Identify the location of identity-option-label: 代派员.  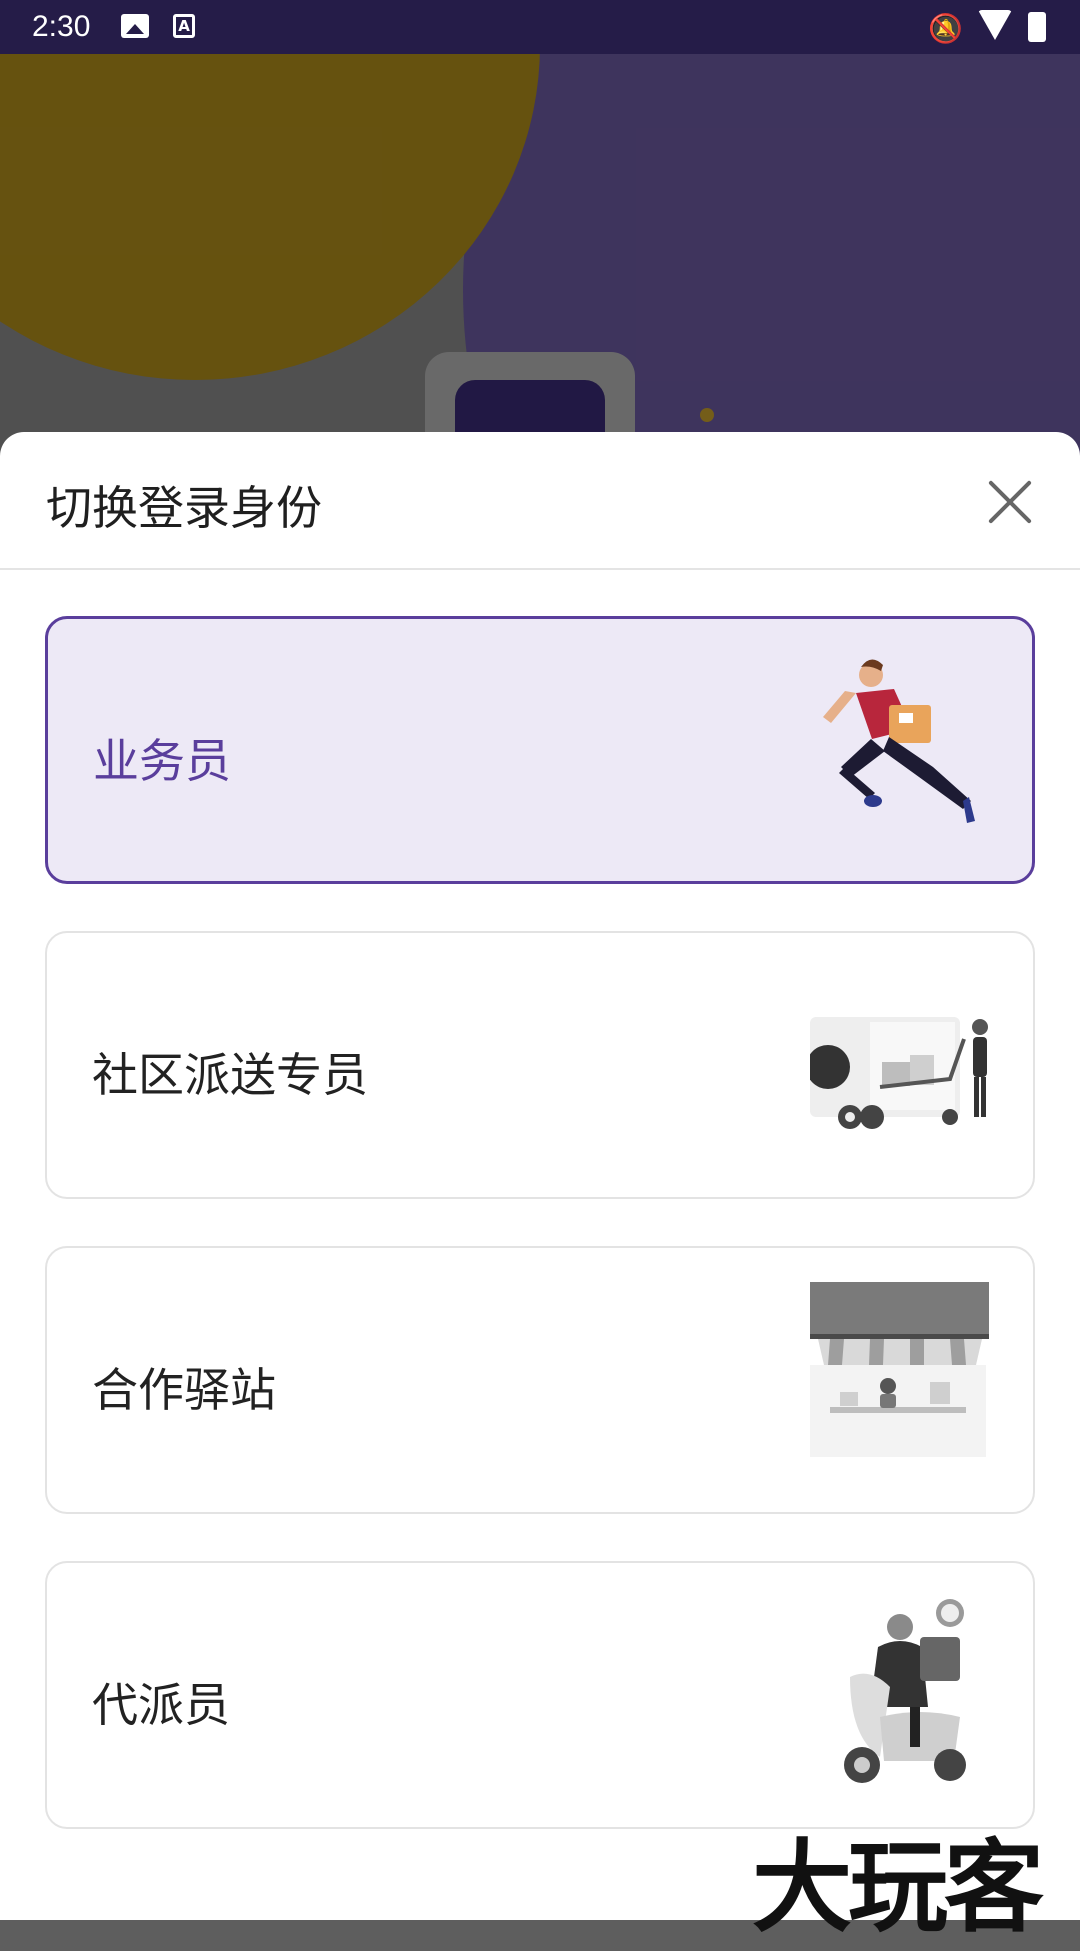
(161, 1705).